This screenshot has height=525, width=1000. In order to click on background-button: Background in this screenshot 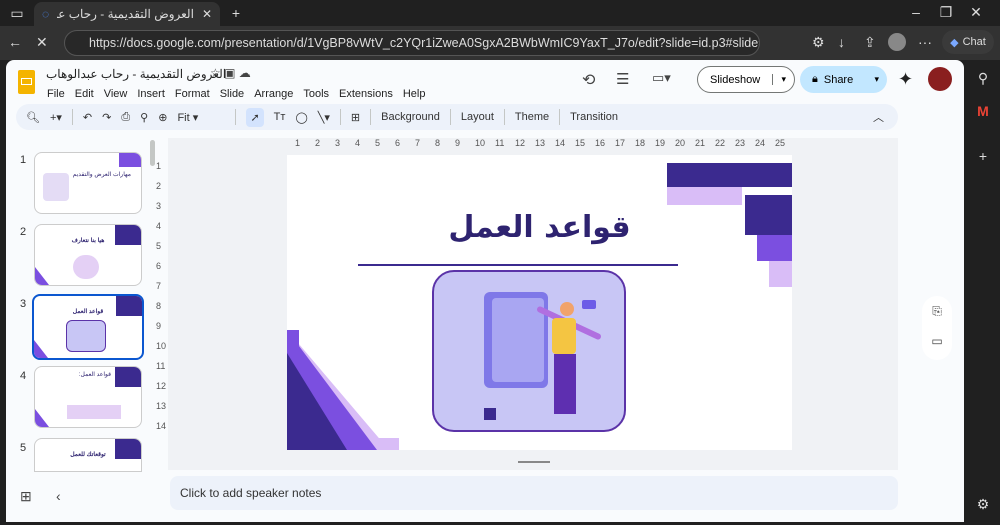, I will do `click(410, 117)`.